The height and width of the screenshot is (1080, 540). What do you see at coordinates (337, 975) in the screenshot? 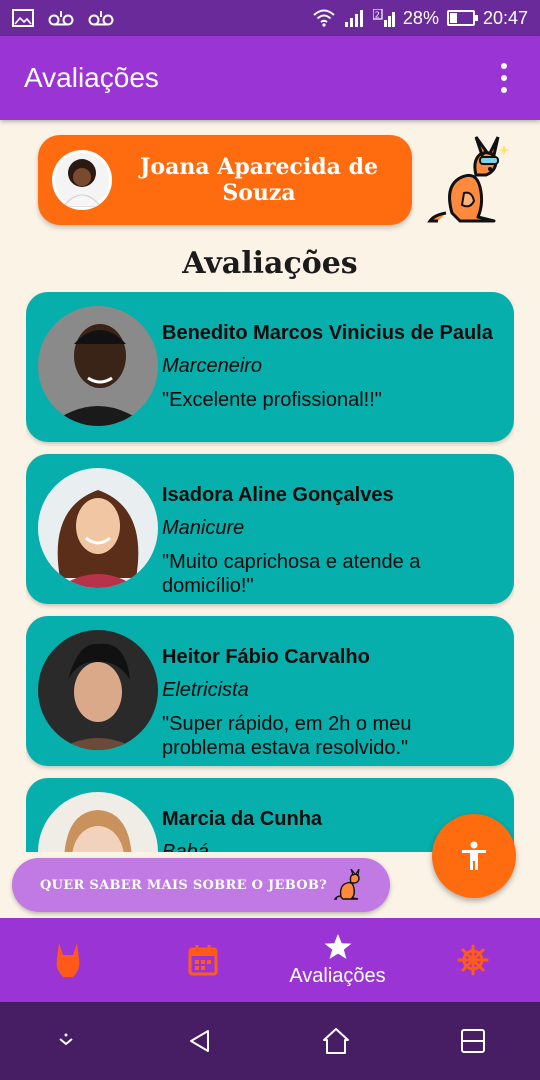
I see `nav-label-reviews: Avaliações` at bounding box center [337, 975].